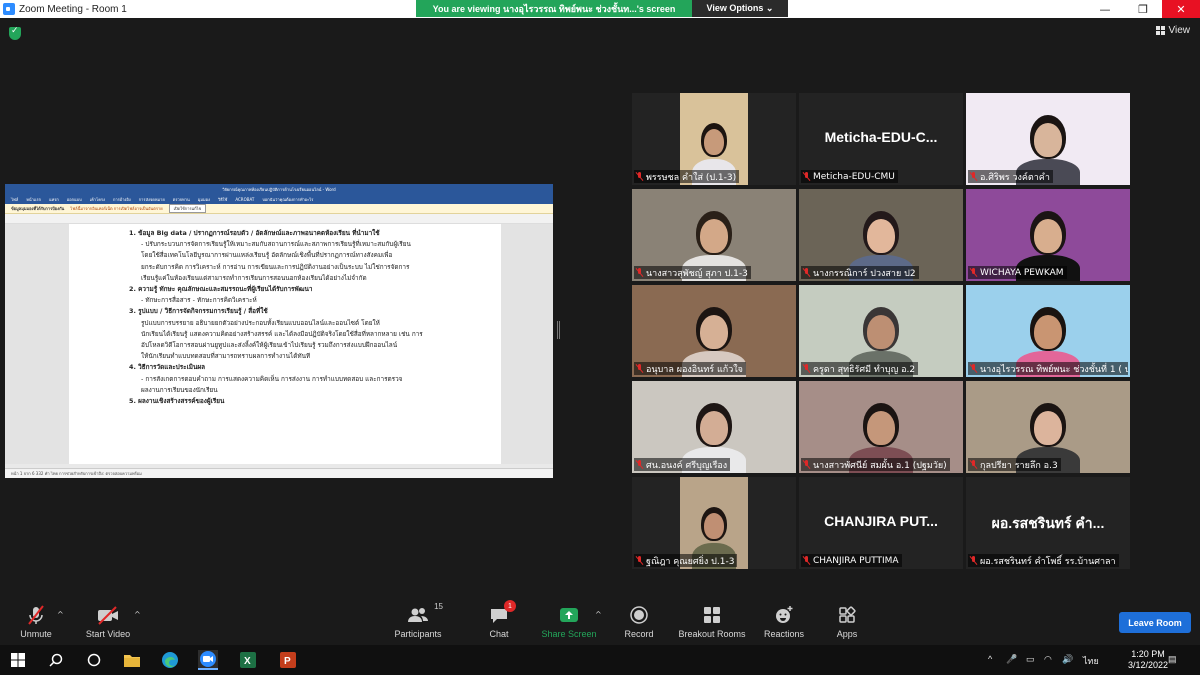  Describe the element at coordinates (1143, 9) in the screenshot. I see `maximize-button: ❐` at that location.